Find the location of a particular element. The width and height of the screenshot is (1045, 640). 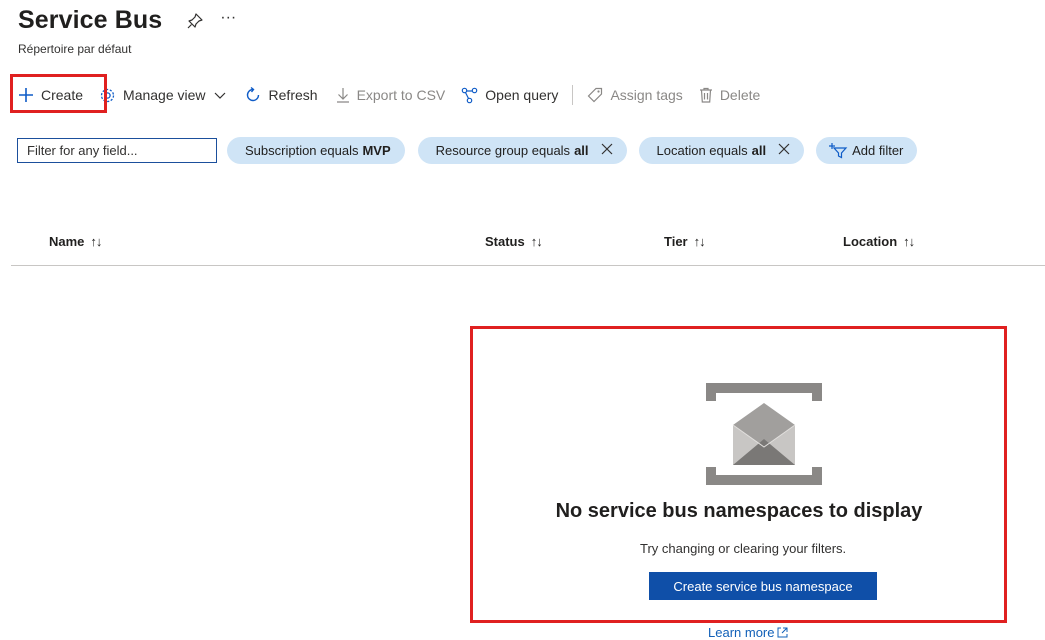

title-row: Service Bus ··· is located at coordinates (127, 20).